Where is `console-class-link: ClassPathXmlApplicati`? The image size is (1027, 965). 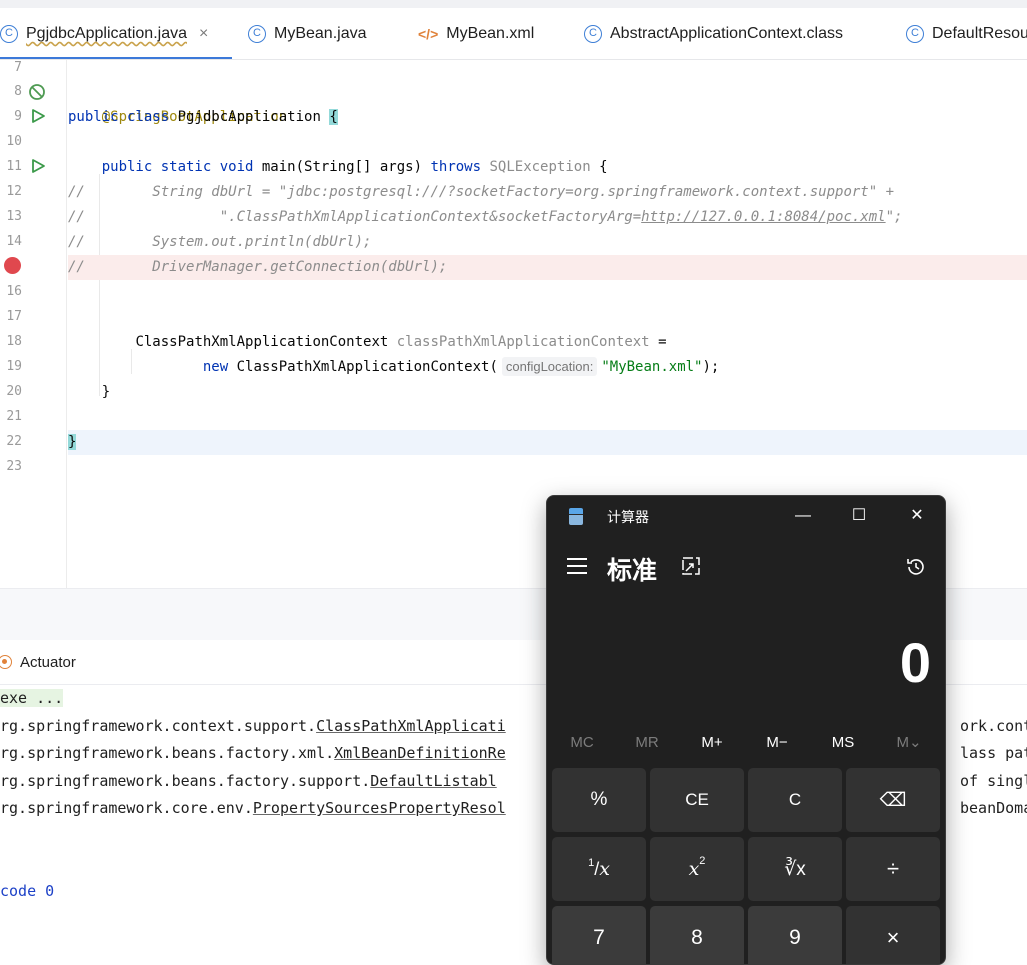 console-class-link: ClassPathXmlApplicati is located at coordinates (411, 726).